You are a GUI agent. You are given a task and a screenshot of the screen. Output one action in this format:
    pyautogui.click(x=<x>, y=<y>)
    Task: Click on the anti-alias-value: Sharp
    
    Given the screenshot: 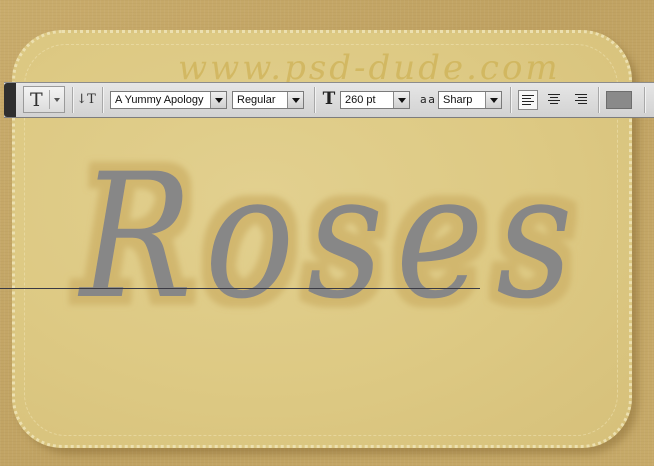 What is the action you would take?
    pyautogui.click(x=458, y=100)
    